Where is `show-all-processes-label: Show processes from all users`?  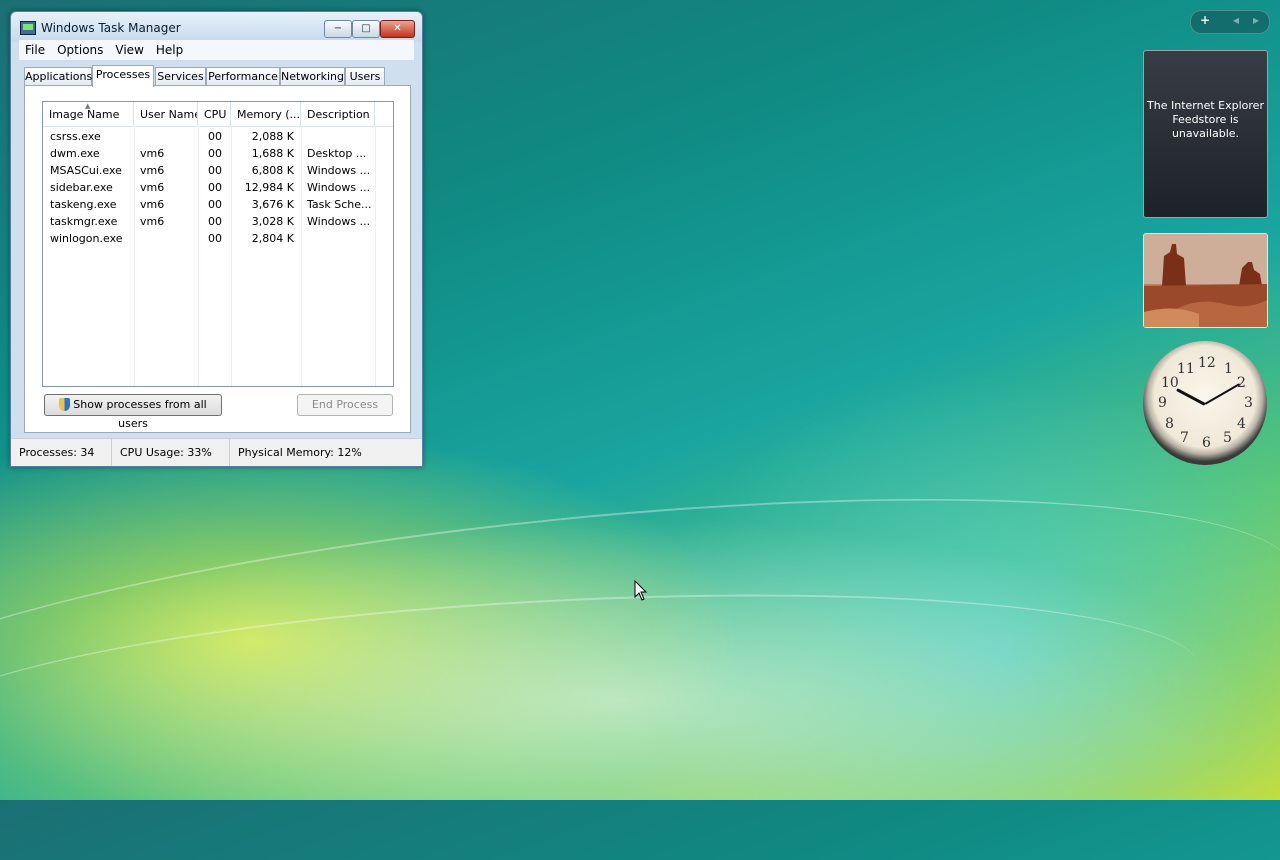
show-all-processes-label: Show processes from all users is located at coordinates (140, 414).